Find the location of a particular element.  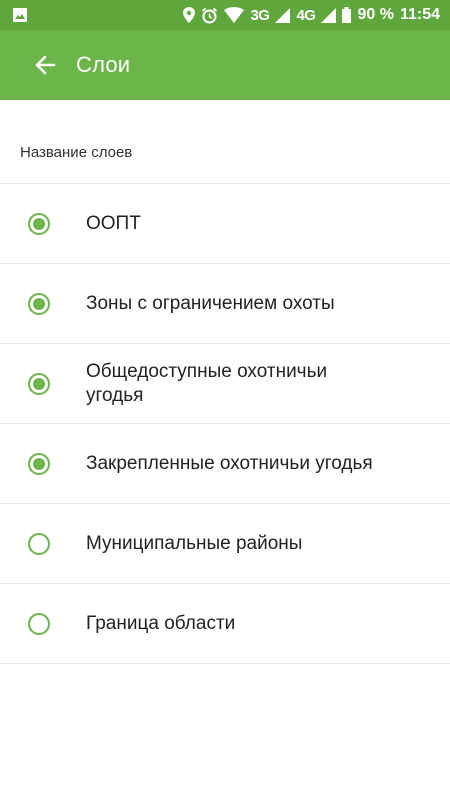

layer-item-public-hunting-grounds: Общедоступные охотничьи угодья is located at coordinates (225, 384).